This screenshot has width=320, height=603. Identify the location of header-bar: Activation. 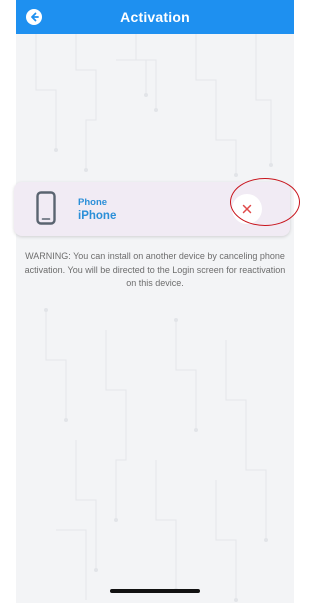
(155, 17).